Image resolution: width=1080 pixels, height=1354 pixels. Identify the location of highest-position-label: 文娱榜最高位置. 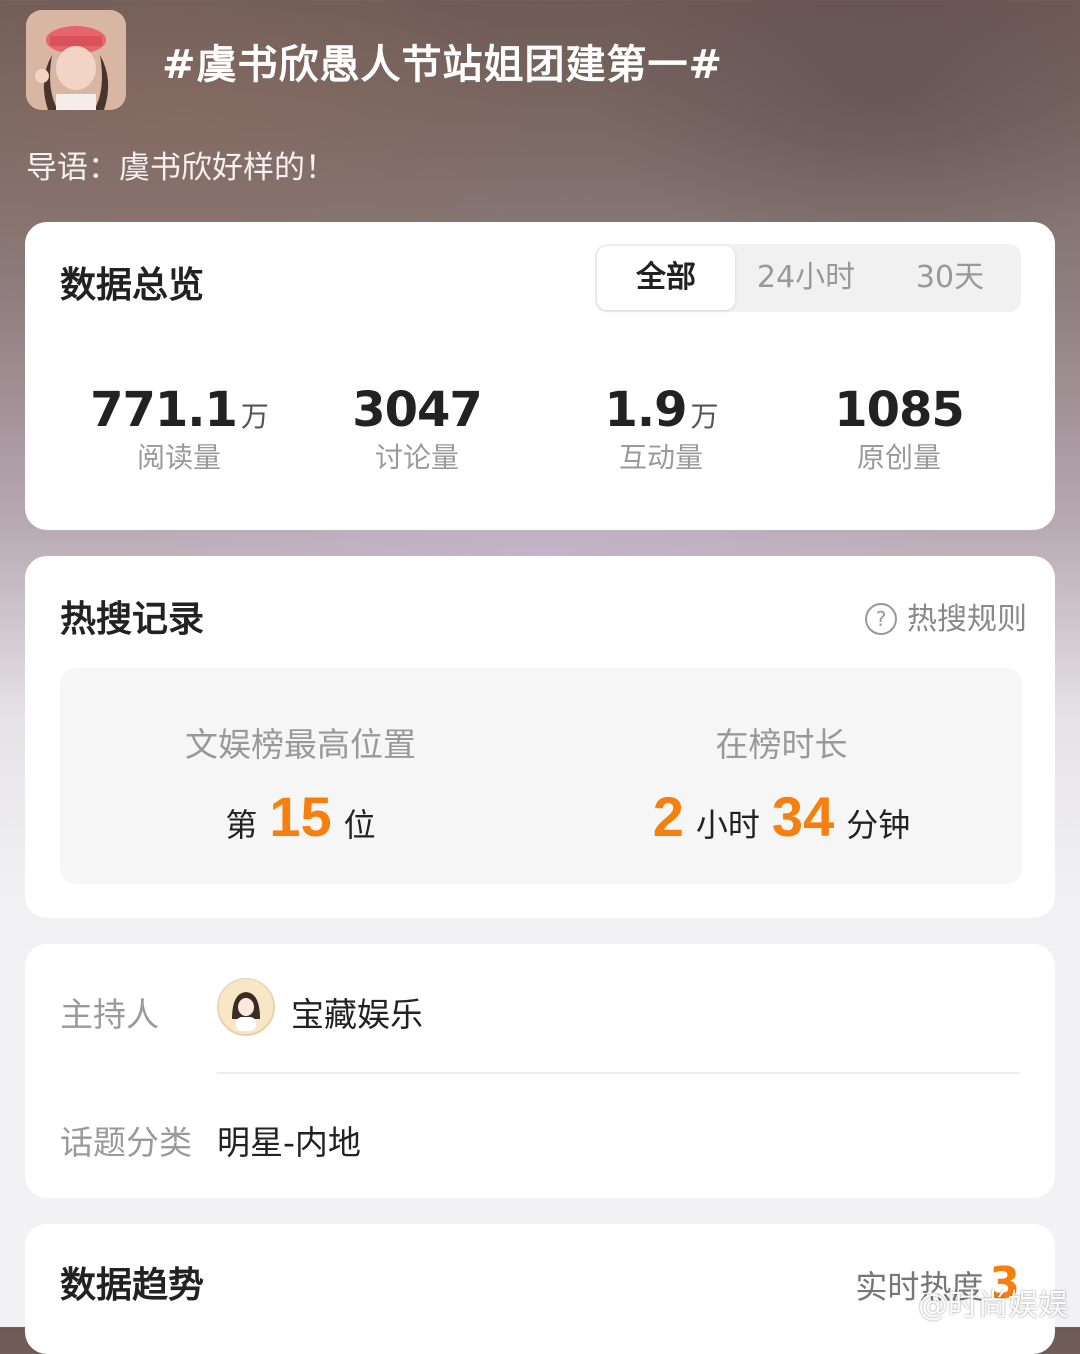
(300, 744).